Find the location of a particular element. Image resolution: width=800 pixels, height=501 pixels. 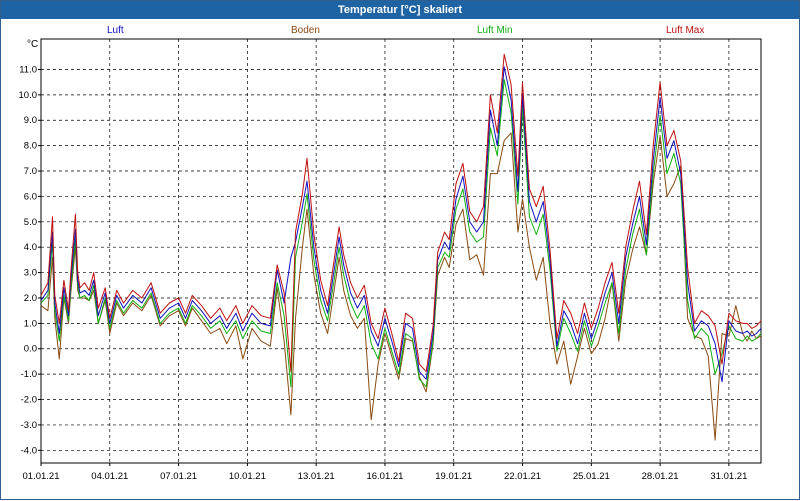

y-tick-label: 4.0 is located at coordinates (30, 247).